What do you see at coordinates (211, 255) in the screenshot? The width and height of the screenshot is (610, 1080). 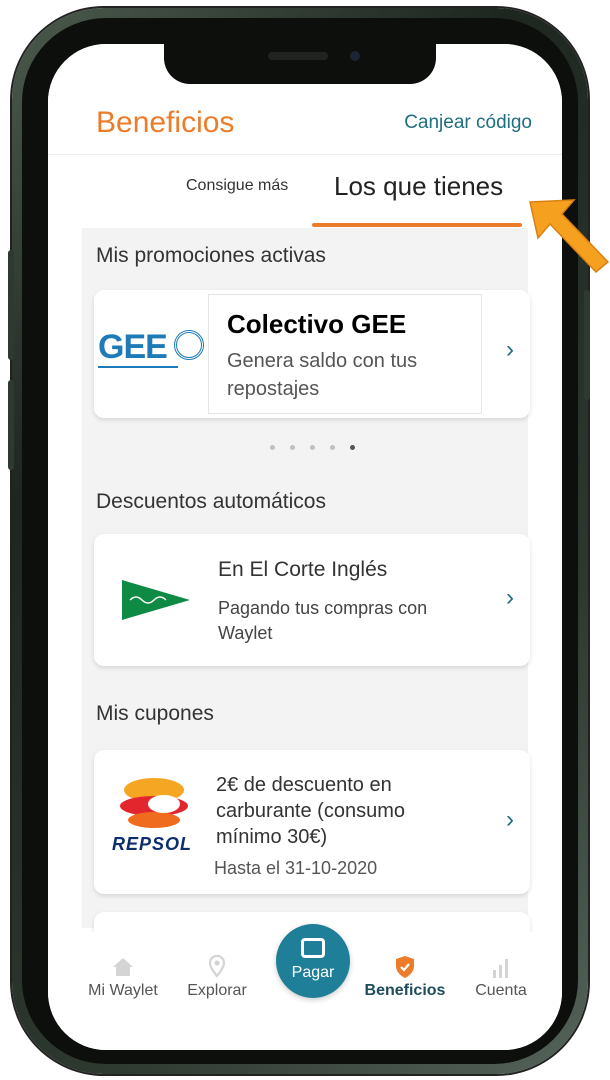 I see `section-title-active-promotions: Mis promociones activas` at bounding box center [211, 255].